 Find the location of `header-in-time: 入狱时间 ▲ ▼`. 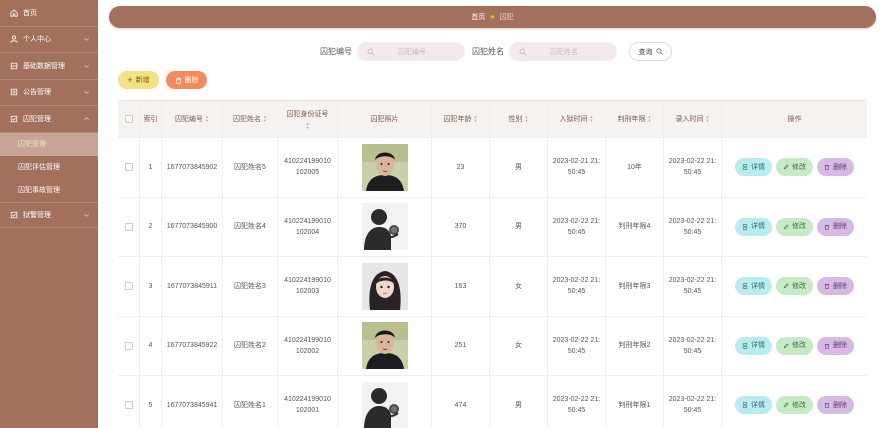

header-in-time: 入狱时间 ▲ ▼ is located at coordinates (577, 119).